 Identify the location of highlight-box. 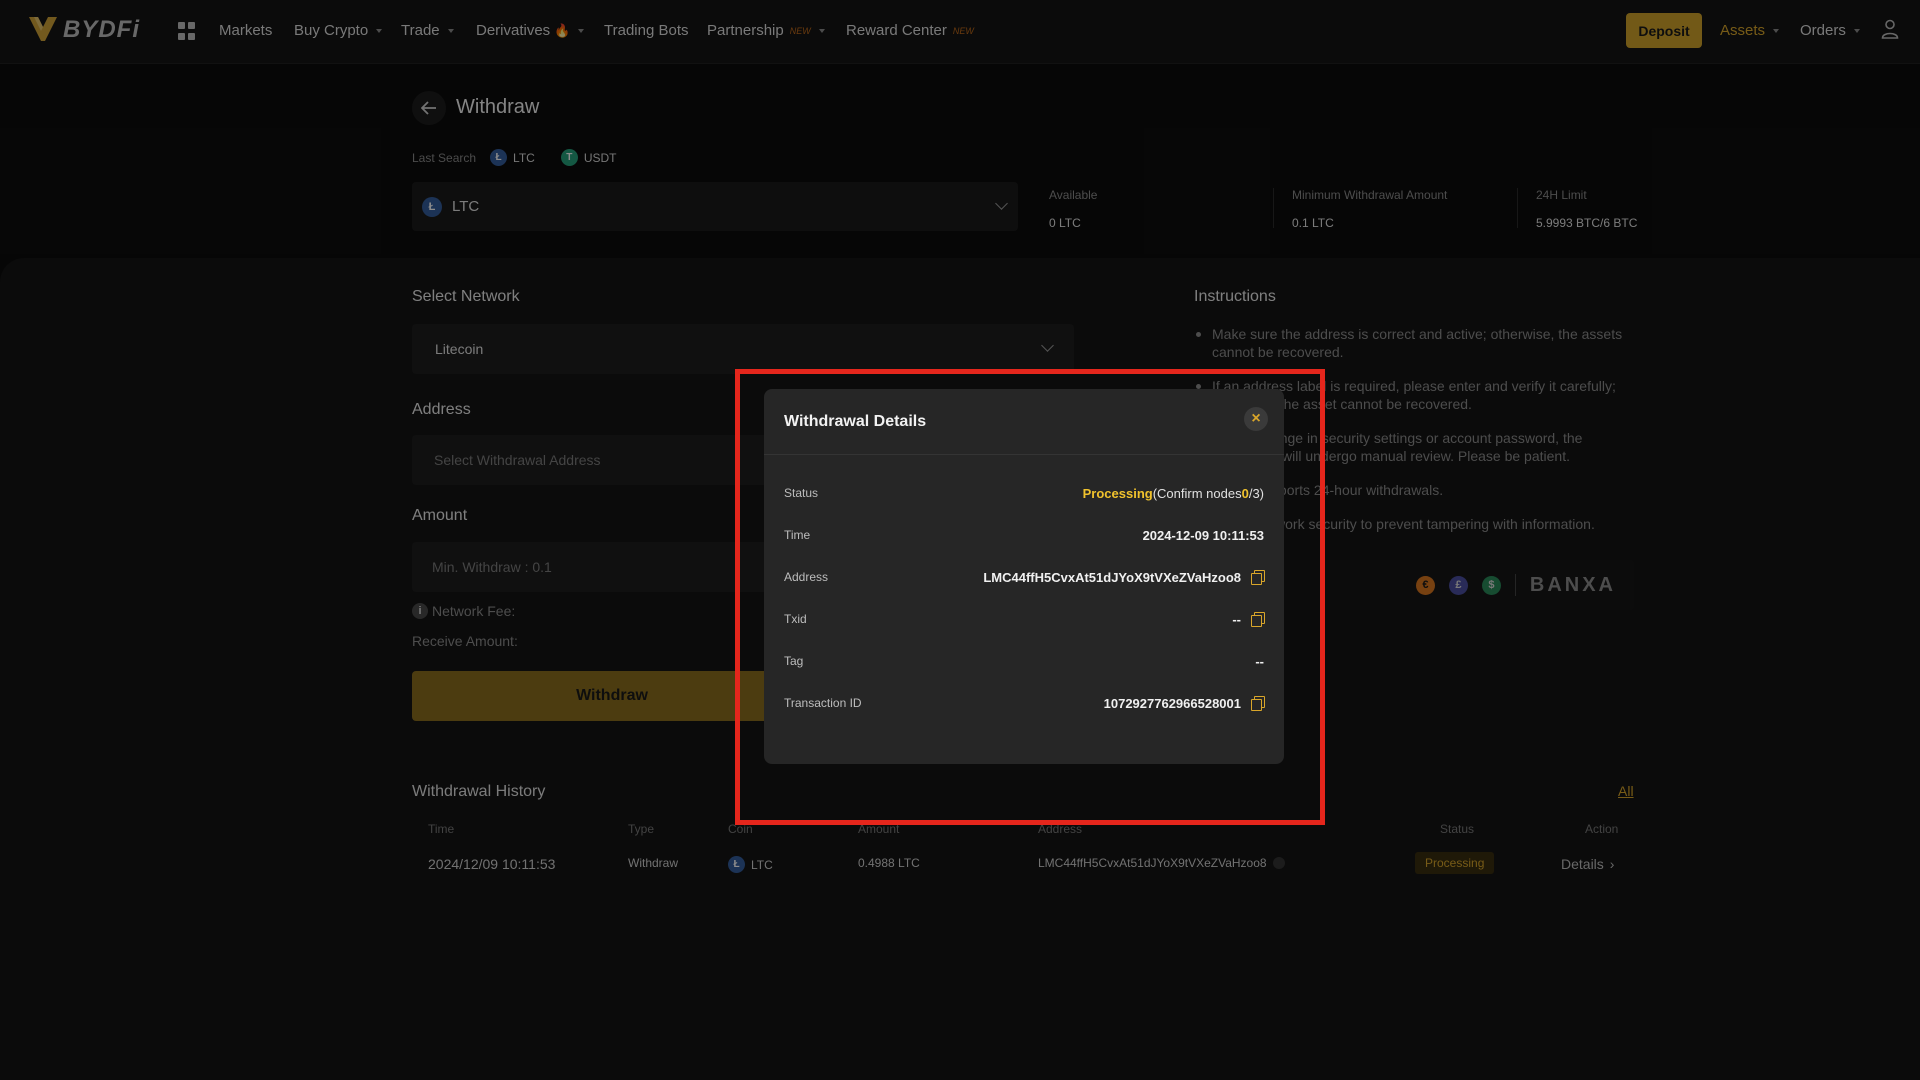
(1030, 597).